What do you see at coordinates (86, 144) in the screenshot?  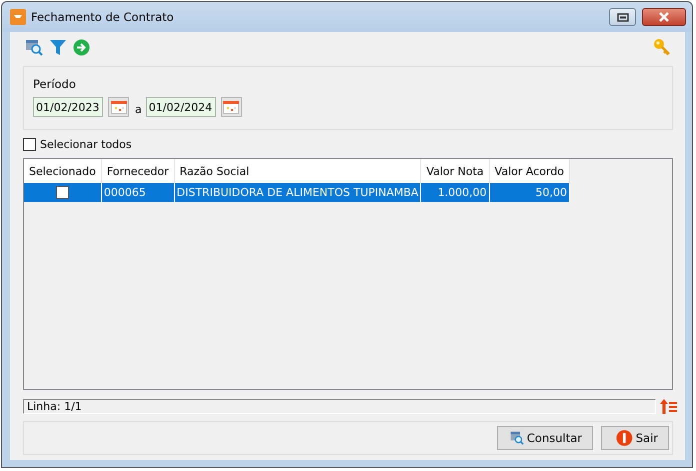 I see `select-all-label: Selecionar todos` at bounding box center [86, 144].